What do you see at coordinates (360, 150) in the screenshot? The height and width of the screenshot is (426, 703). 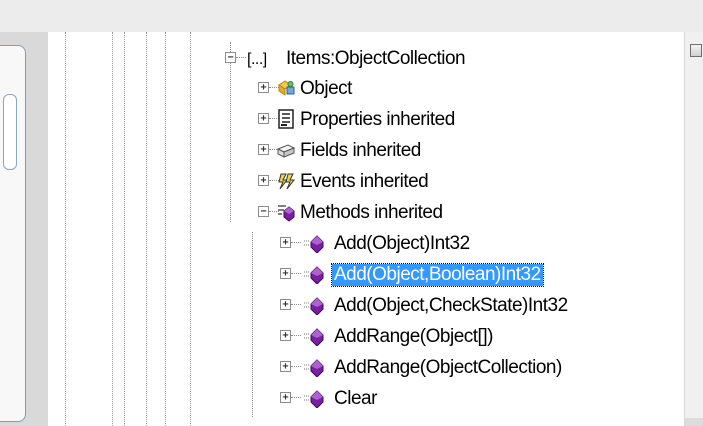 I see `node-label: Fields inherited` at bounding box center [360, 150].